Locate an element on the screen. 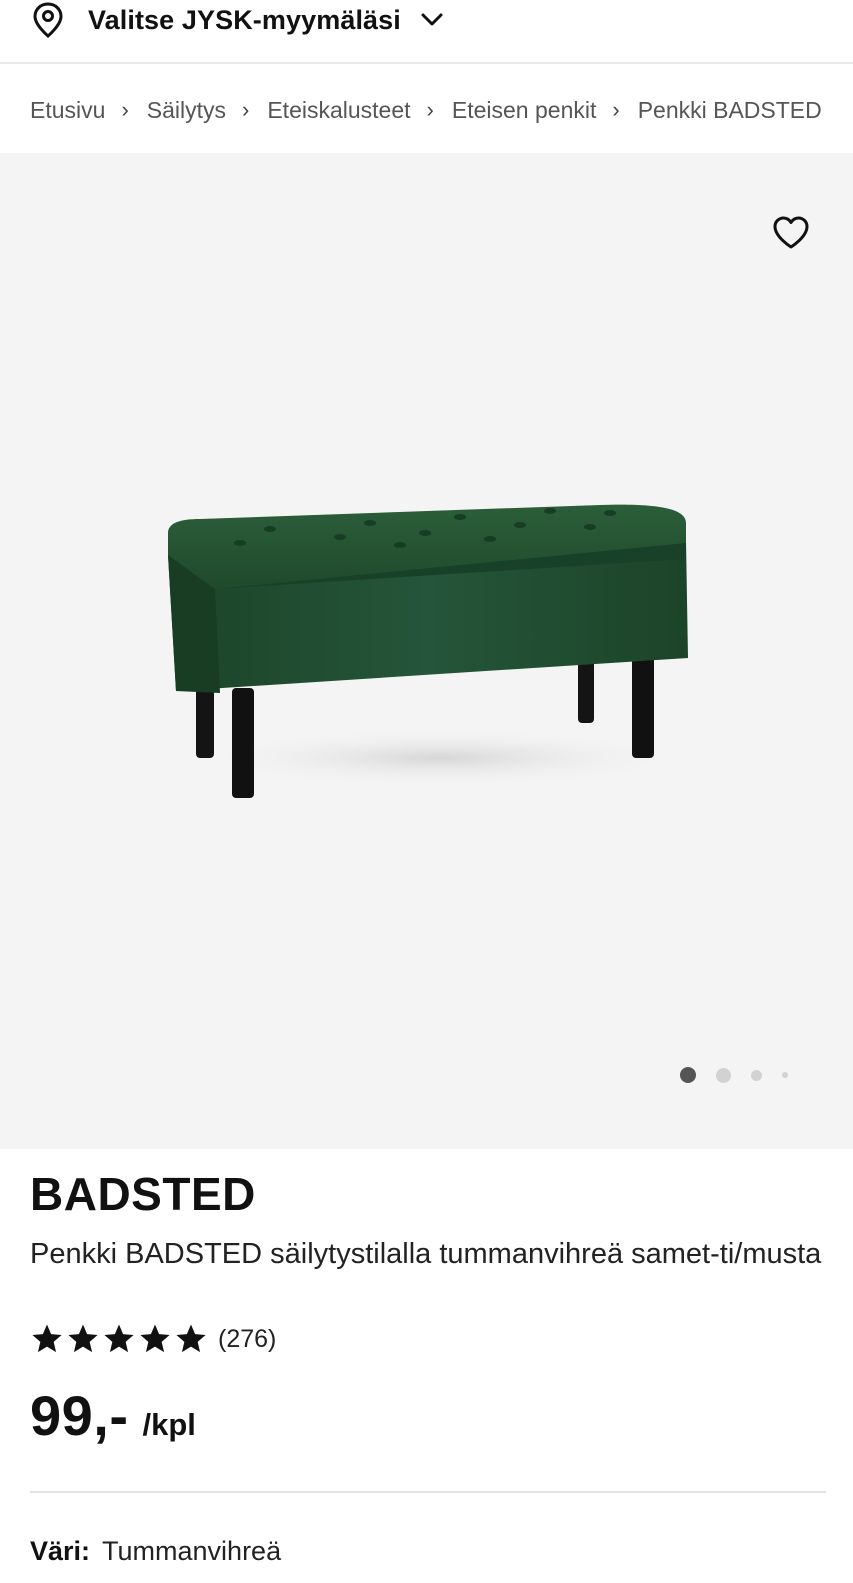 This screenshot has width=853, height=1583. store-selector-label: Valitse JYSK-myymäläsi is located at coordinates (244, 19).